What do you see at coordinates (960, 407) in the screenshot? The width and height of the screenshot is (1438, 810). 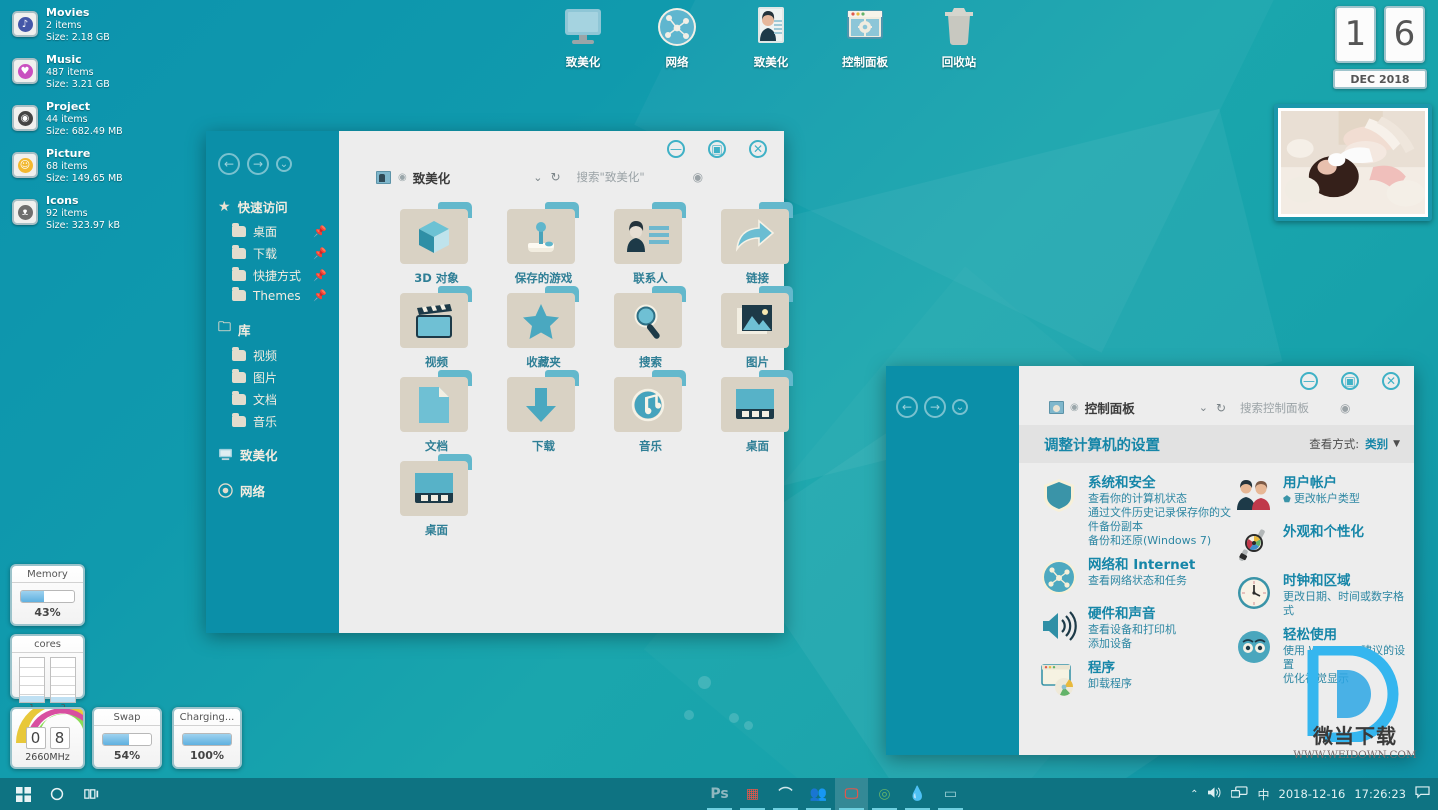 I see `control-panel-recent-button: ⌄` at bounding box center [960, 407].